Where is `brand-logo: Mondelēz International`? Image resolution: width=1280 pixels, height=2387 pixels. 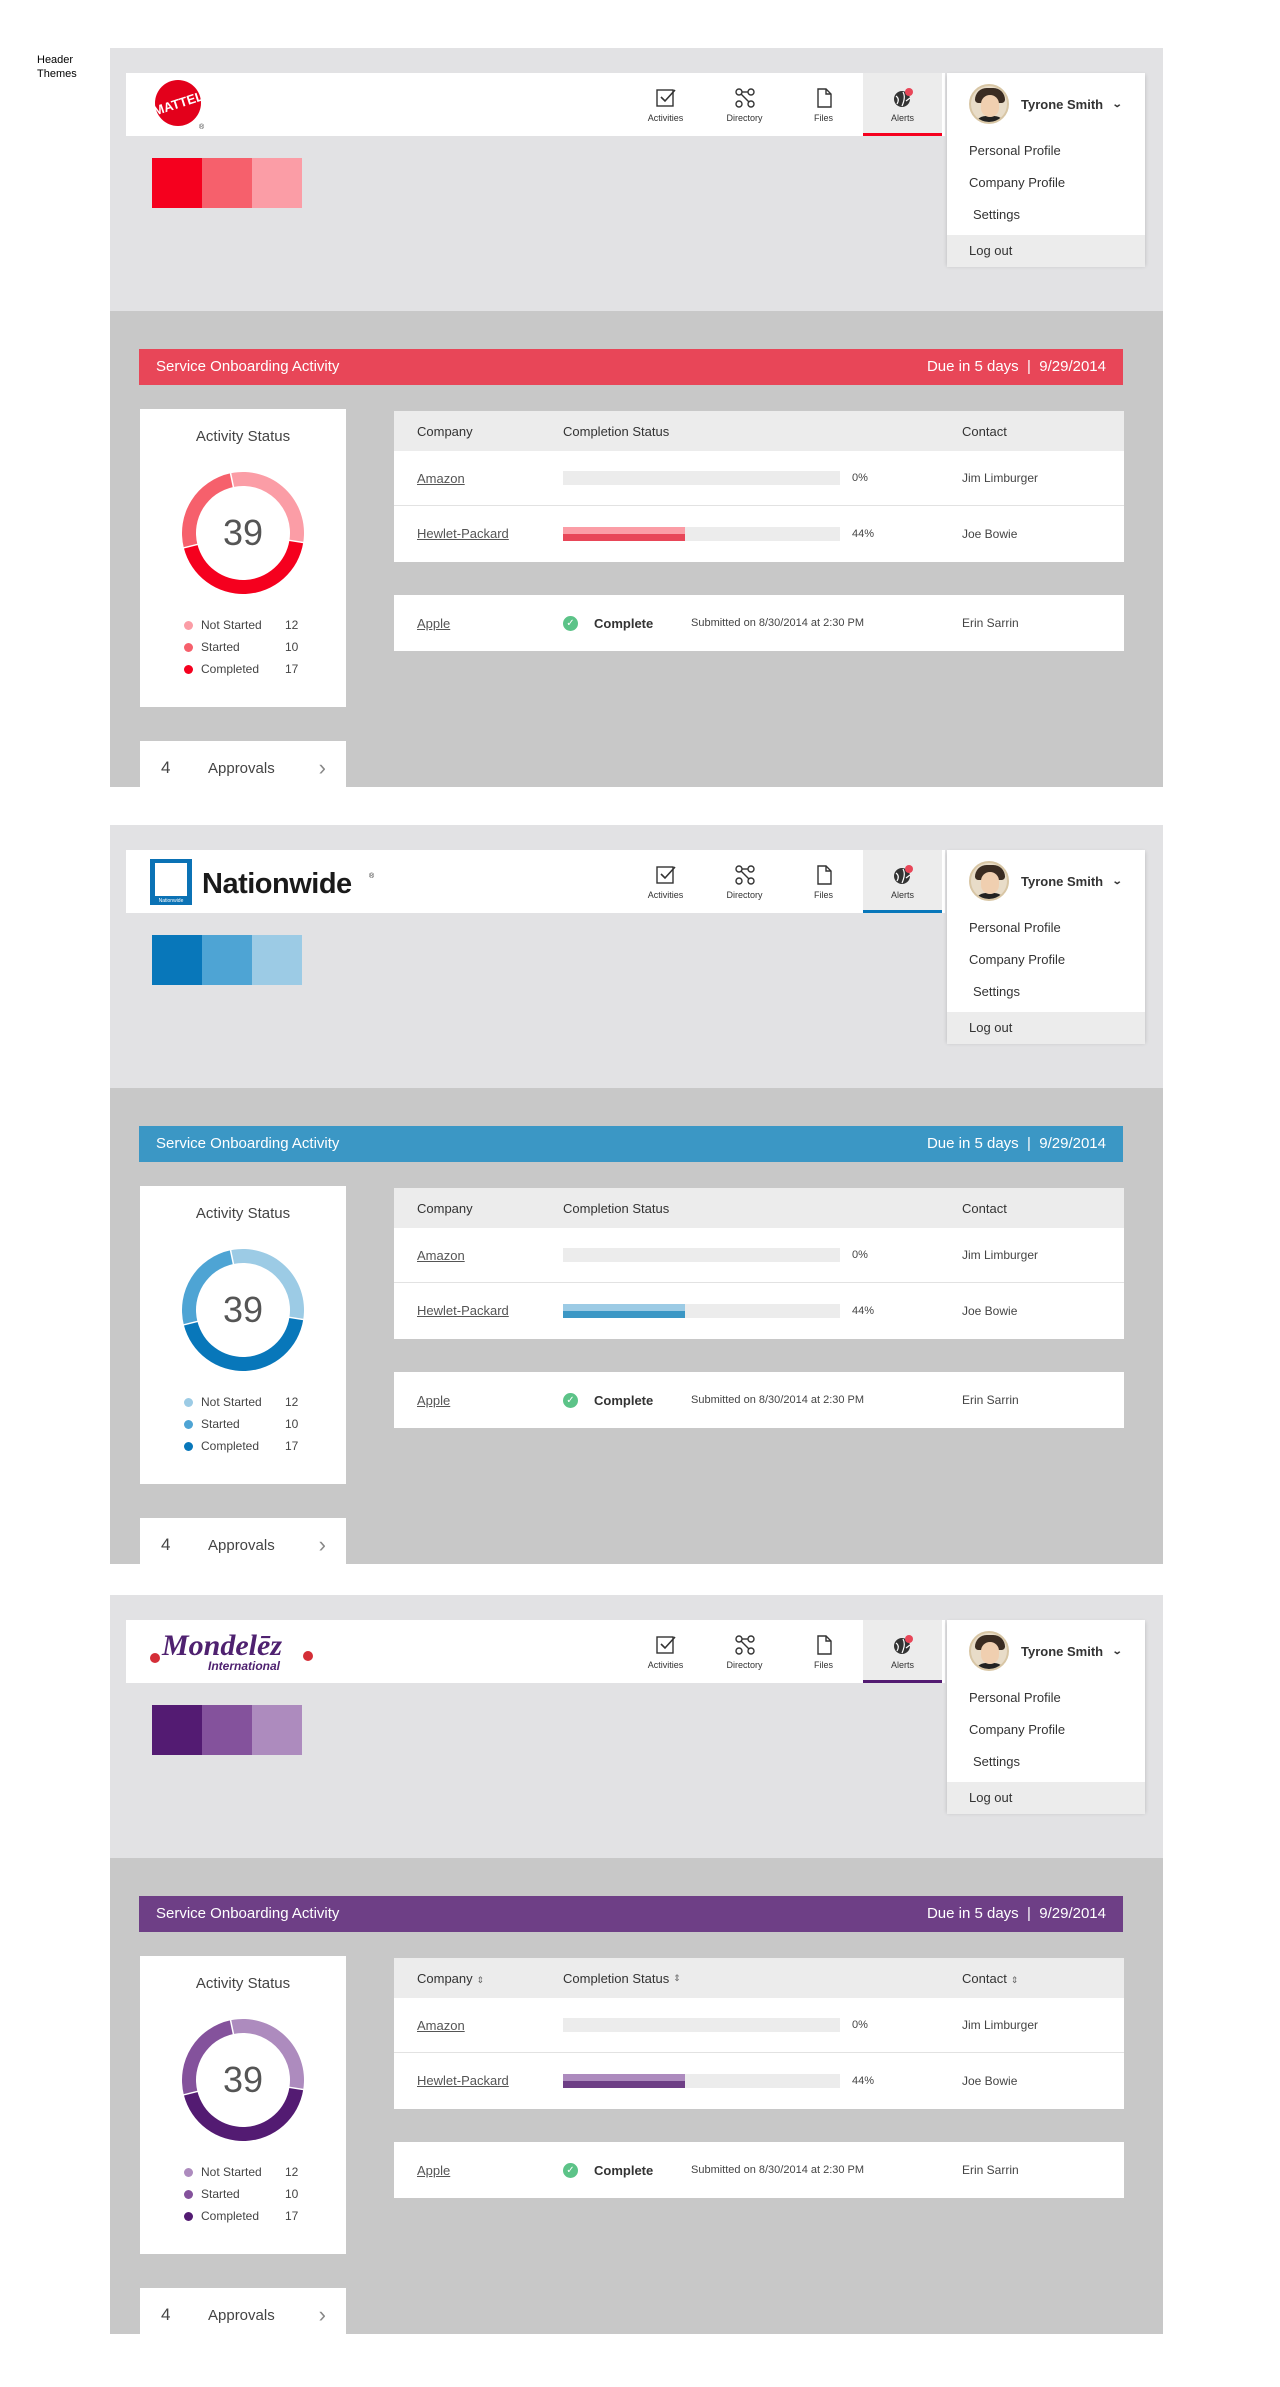
brand-logo: Mondelēz International is located at coordinates (235, 1651).